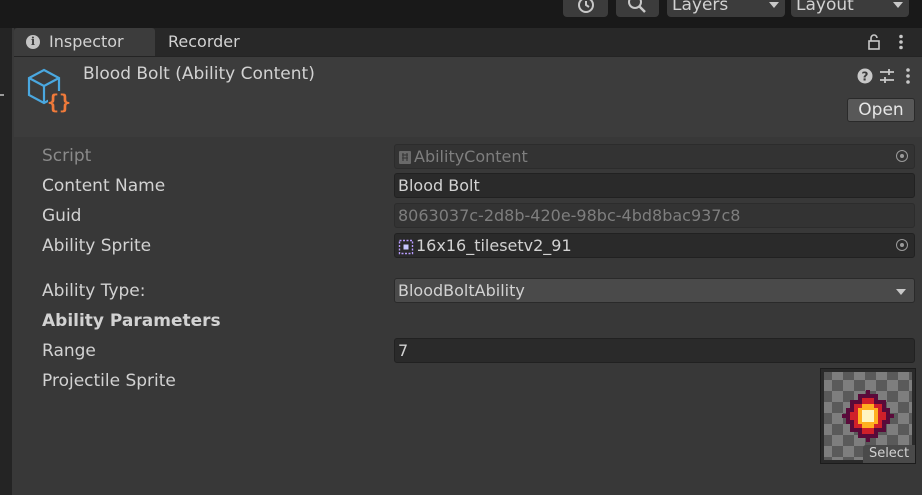 The image size is (922, 495). What do you see at coordinates (889, 454) in the screenshot?
I see `select-button: Select` at bounding box center [889, 454].